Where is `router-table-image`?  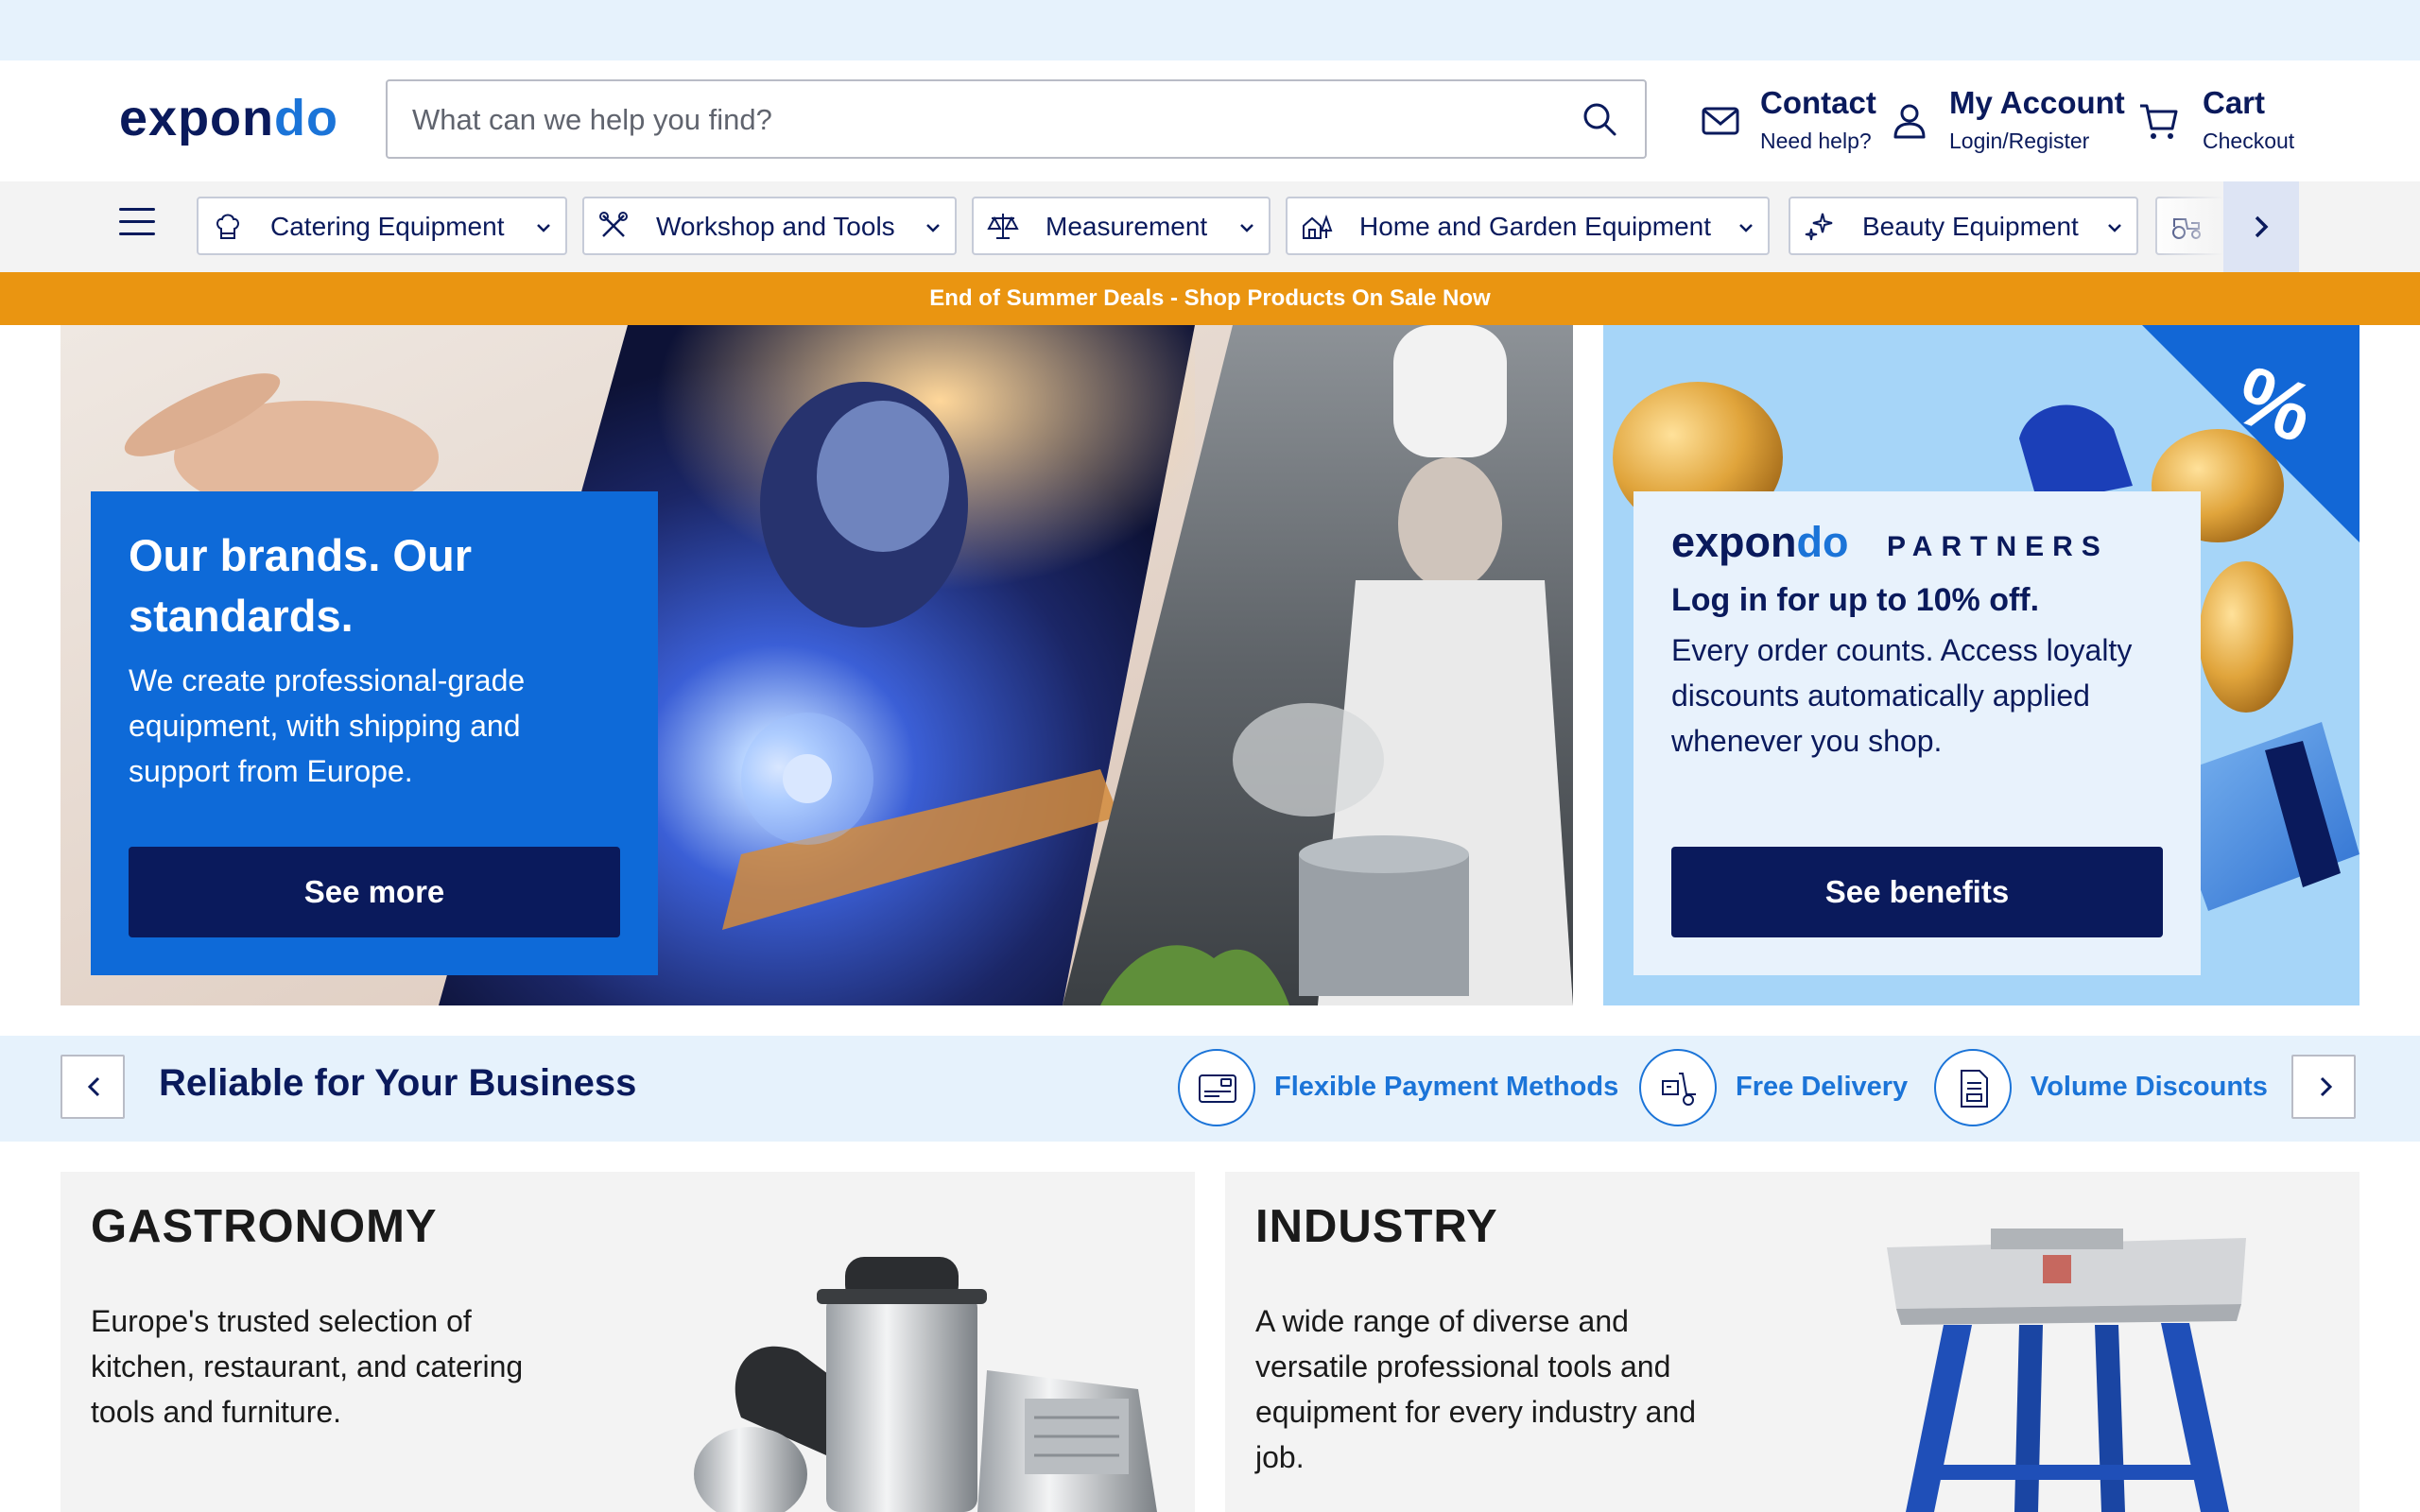
router-table-image is located at coordinates (2066, 1370).